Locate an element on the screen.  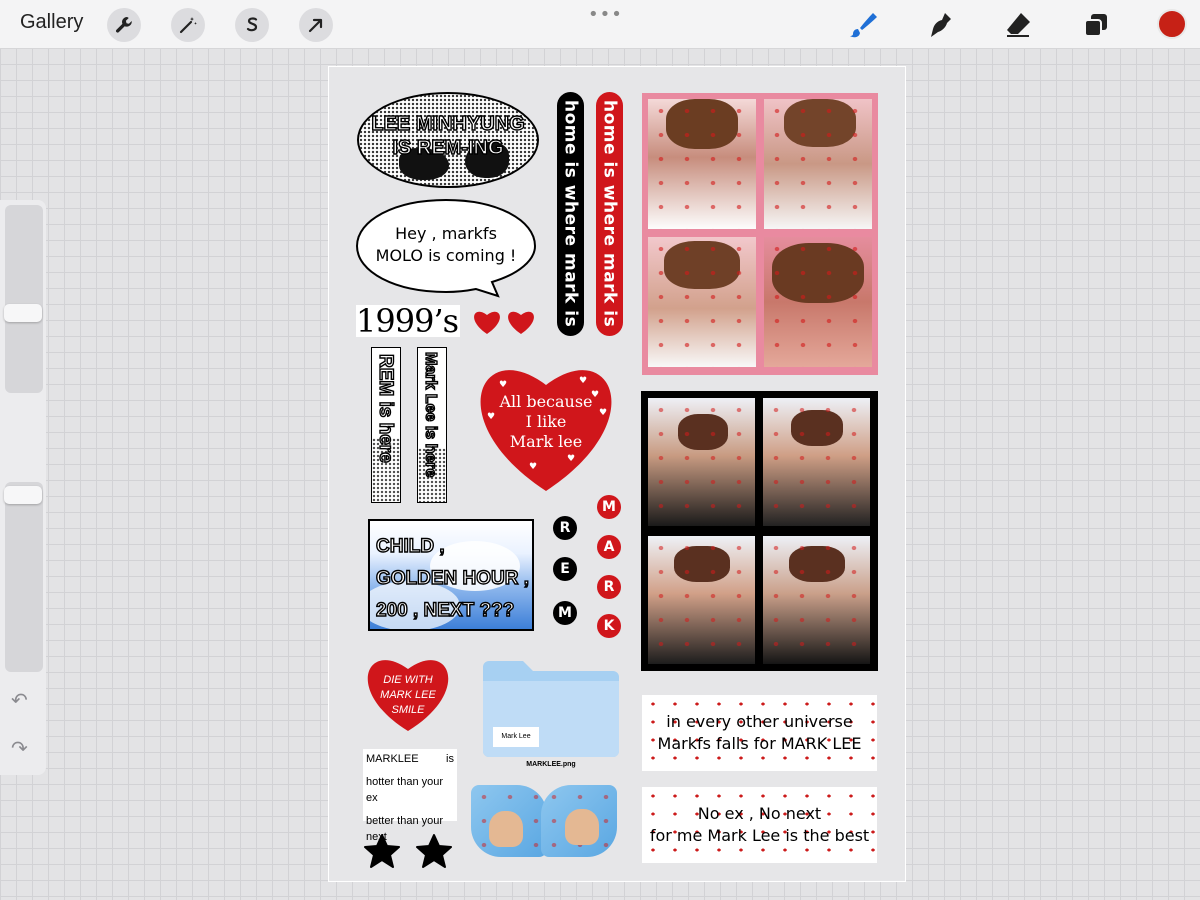
sky-card-text: CHILD , GOLDEN HOUR , 200 , NEXT ??? is located at coordinates (452, 579).